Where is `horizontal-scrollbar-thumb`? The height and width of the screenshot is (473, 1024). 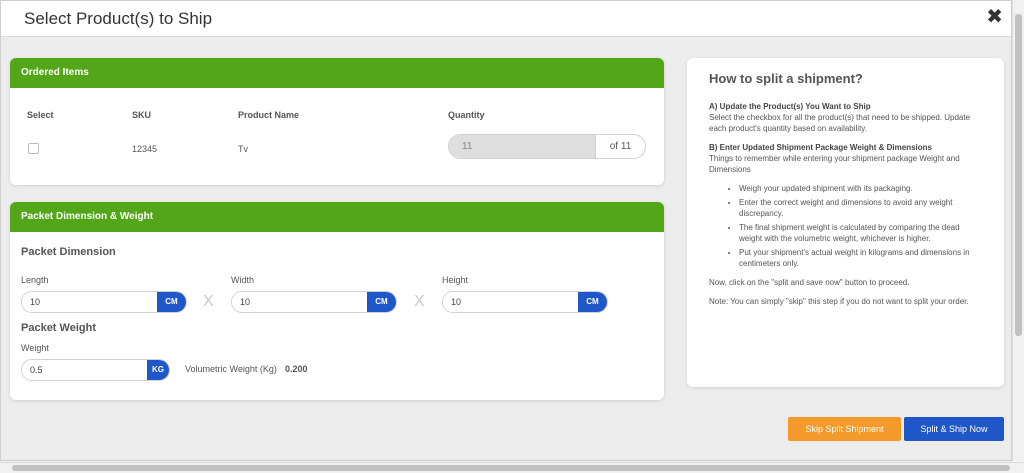 horizontal-scrollbar-thumb is located at coordinates (511, 468).